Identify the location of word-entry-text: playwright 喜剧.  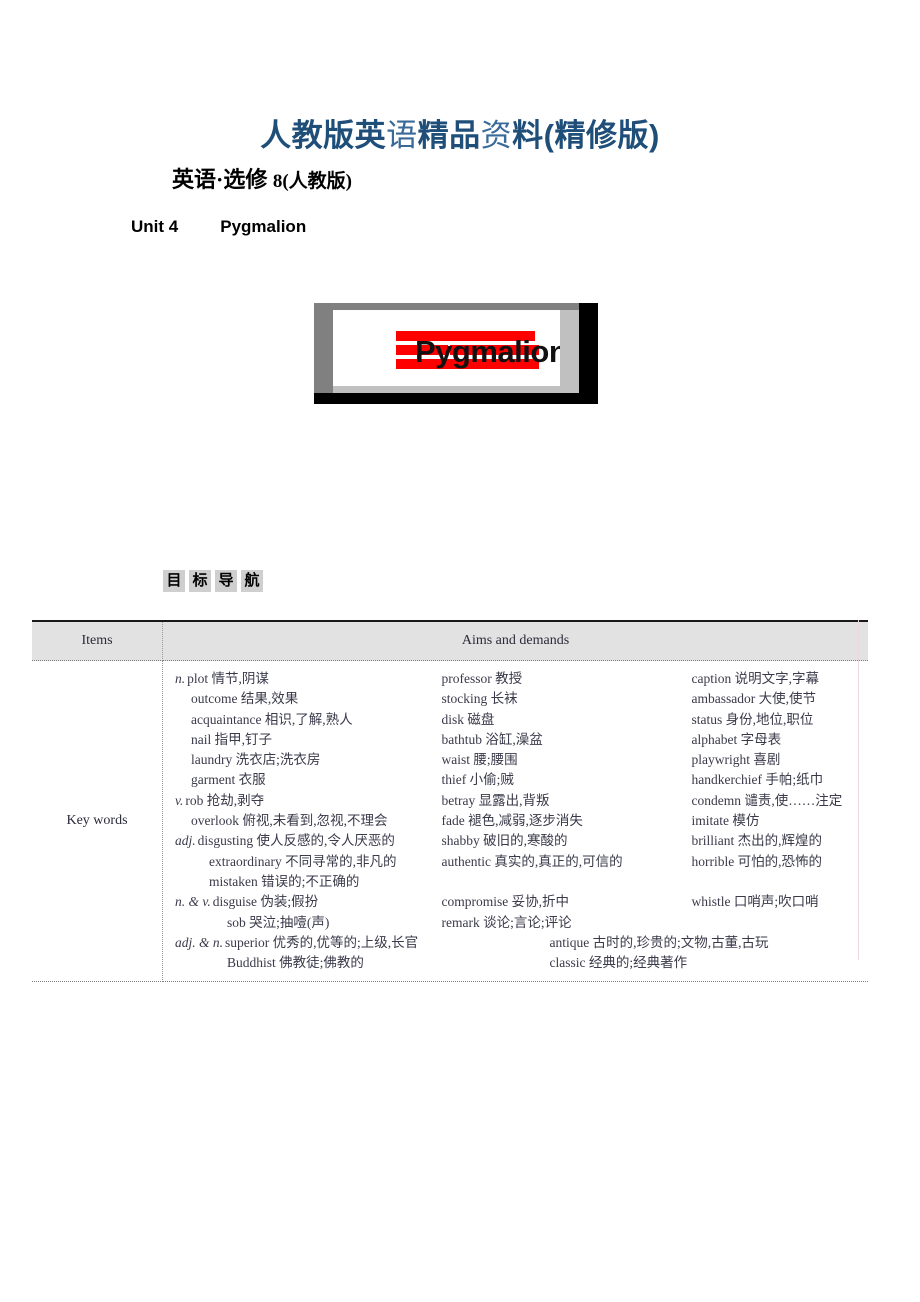
(736, 760).